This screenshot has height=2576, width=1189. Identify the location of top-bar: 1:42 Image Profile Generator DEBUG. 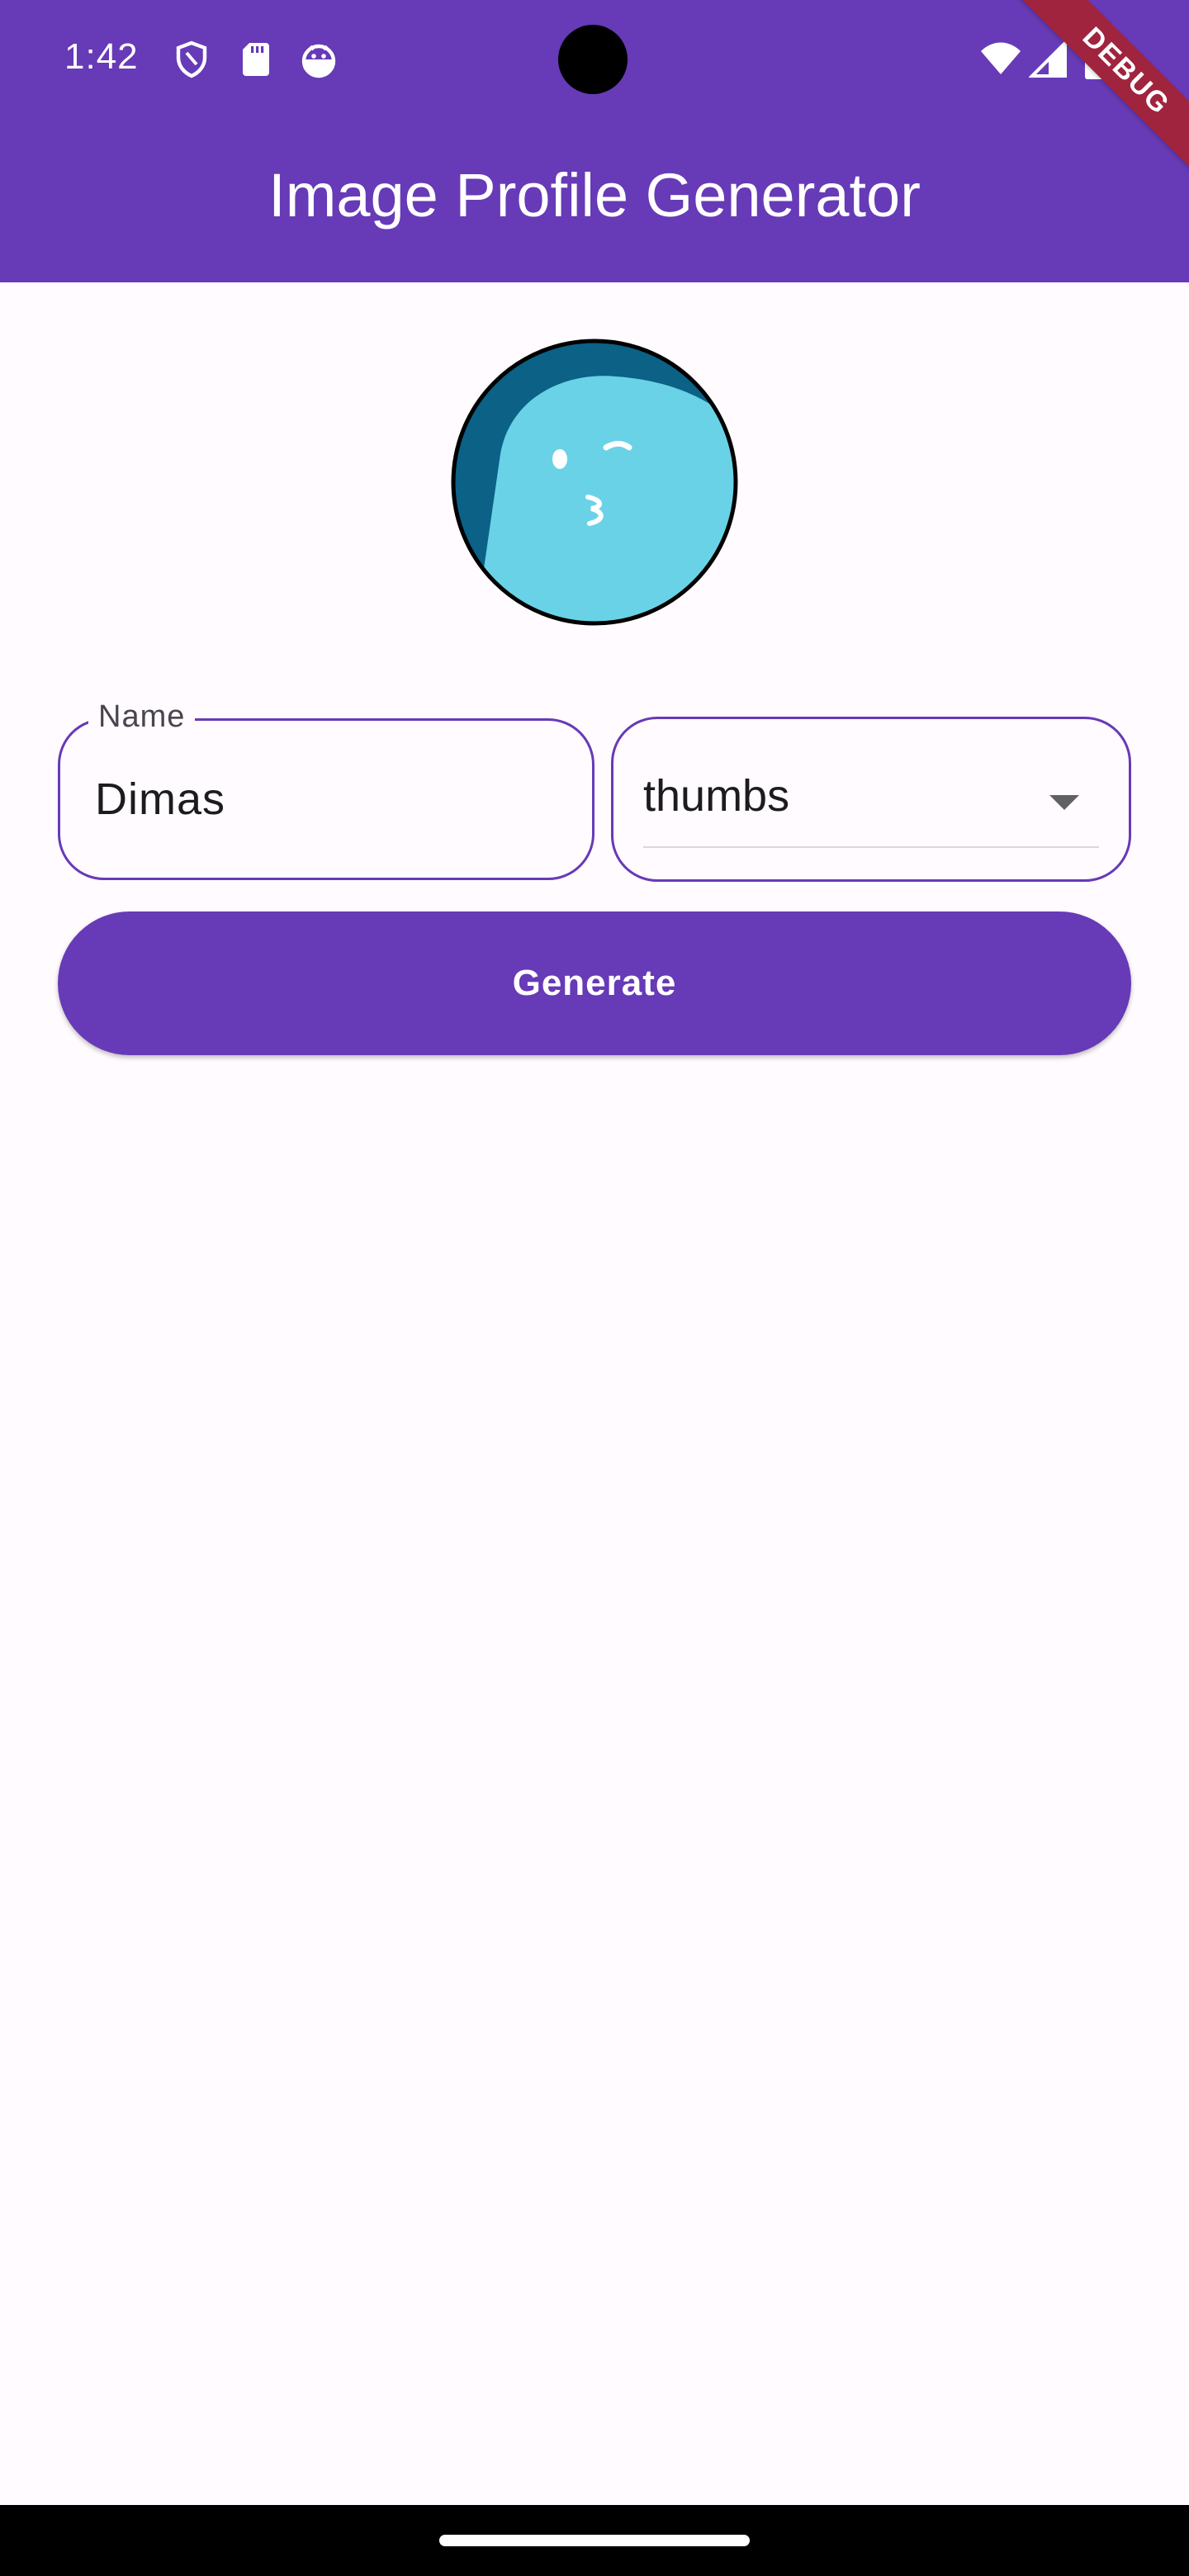
(594, 141).